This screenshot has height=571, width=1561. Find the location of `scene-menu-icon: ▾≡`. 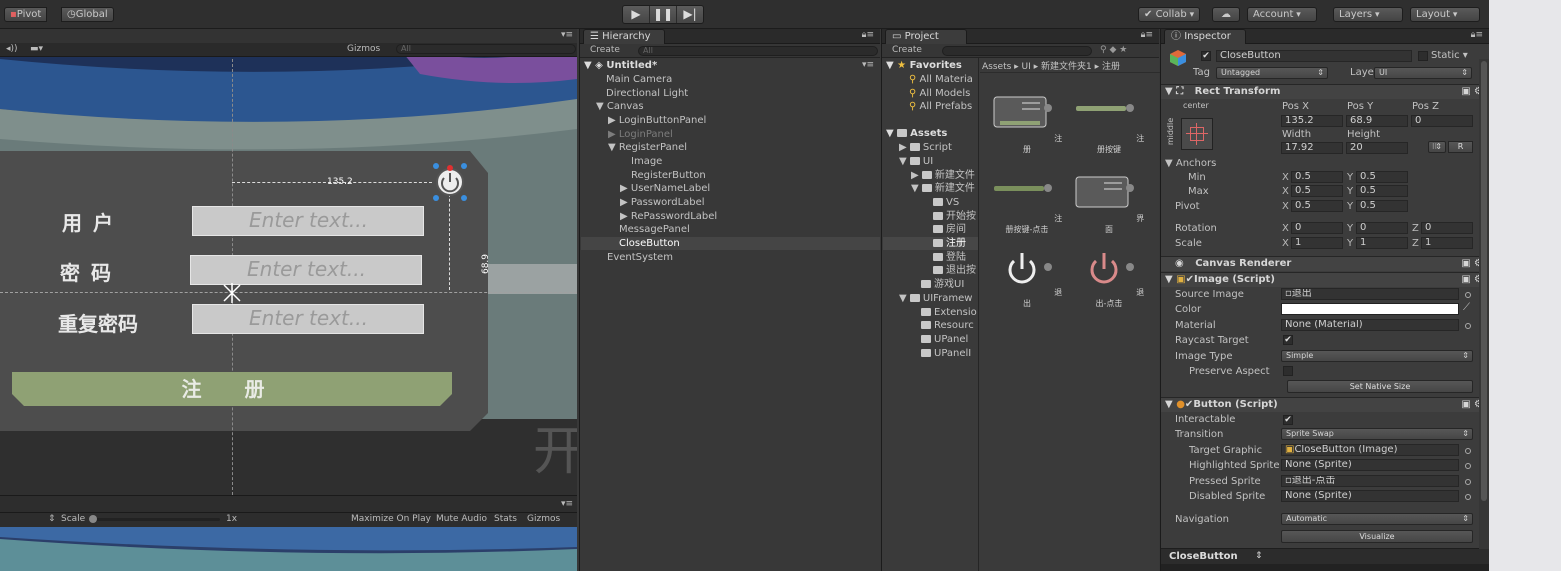

scene-menu-icon: ▾≡ is located at coordinates (868, 65).